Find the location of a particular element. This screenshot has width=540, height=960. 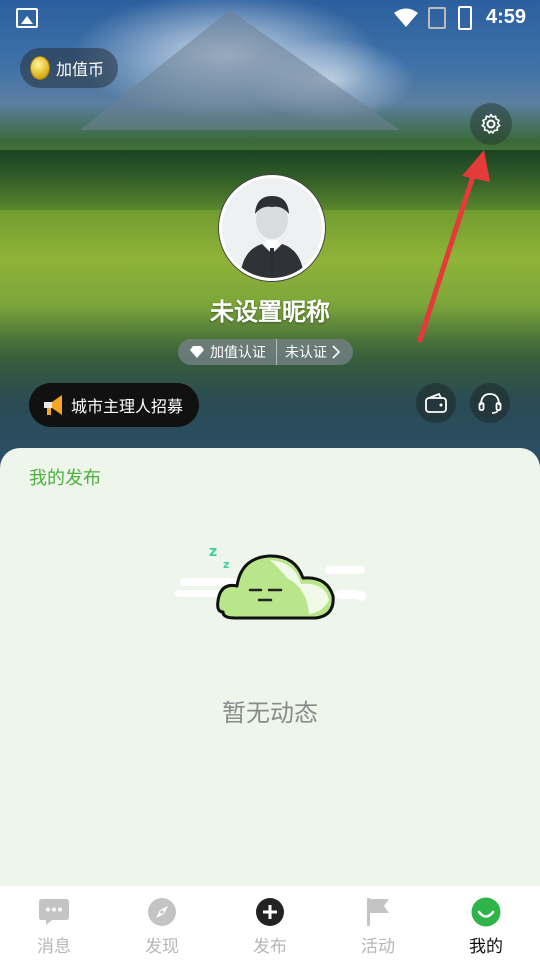

empty-state-text: 暂无动态 is located at coordinates (270, 713).